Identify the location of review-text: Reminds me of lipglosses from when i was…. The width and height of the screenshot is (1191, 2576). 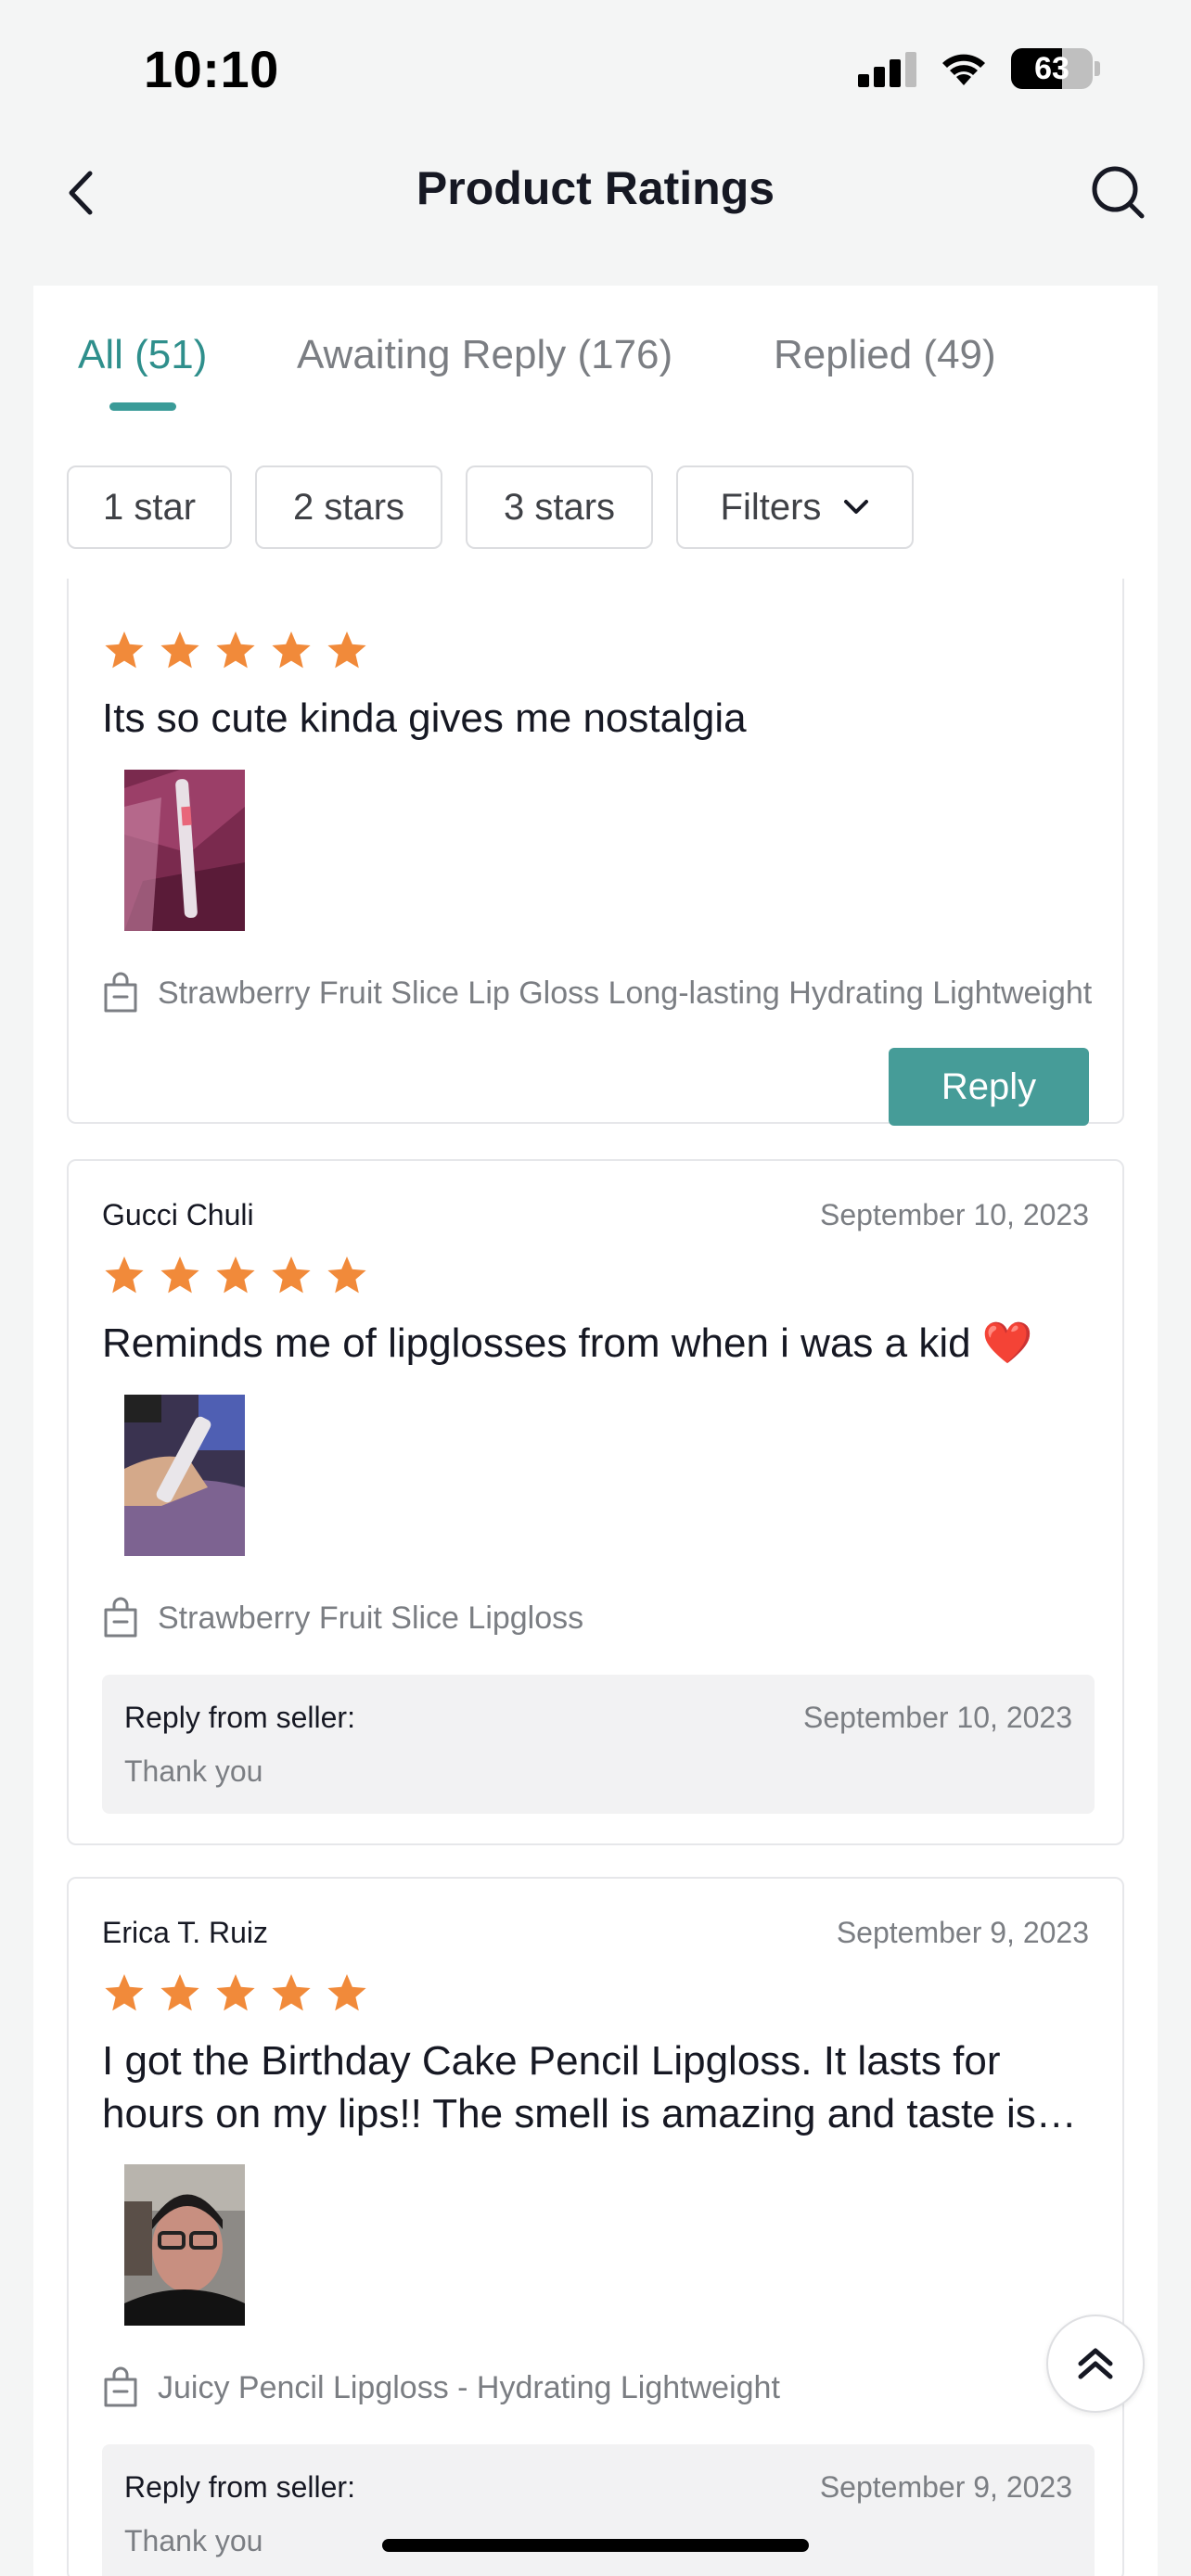
(567, 1343).